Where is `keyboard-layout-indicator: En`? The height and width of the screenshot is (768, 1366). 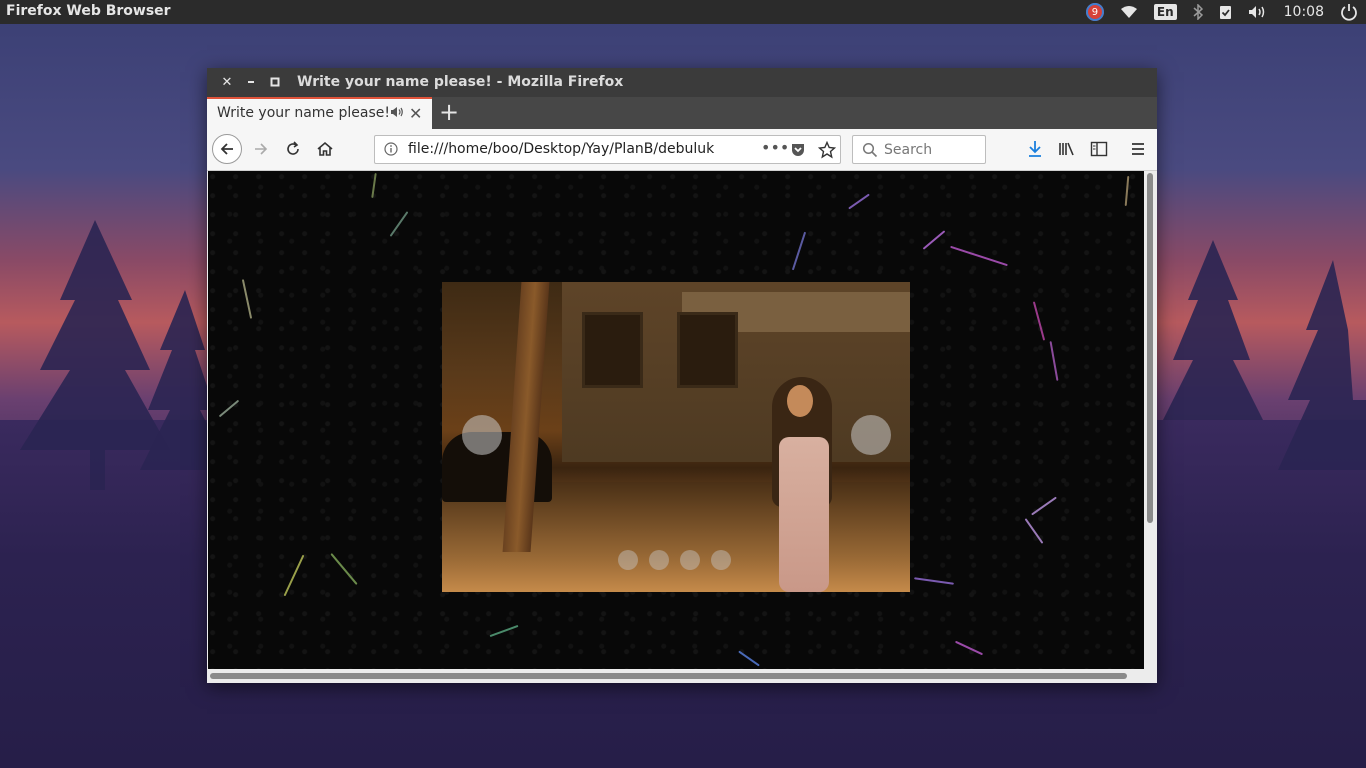 keyboard-layout-indicator: En is located at coordinates (1165, 12).